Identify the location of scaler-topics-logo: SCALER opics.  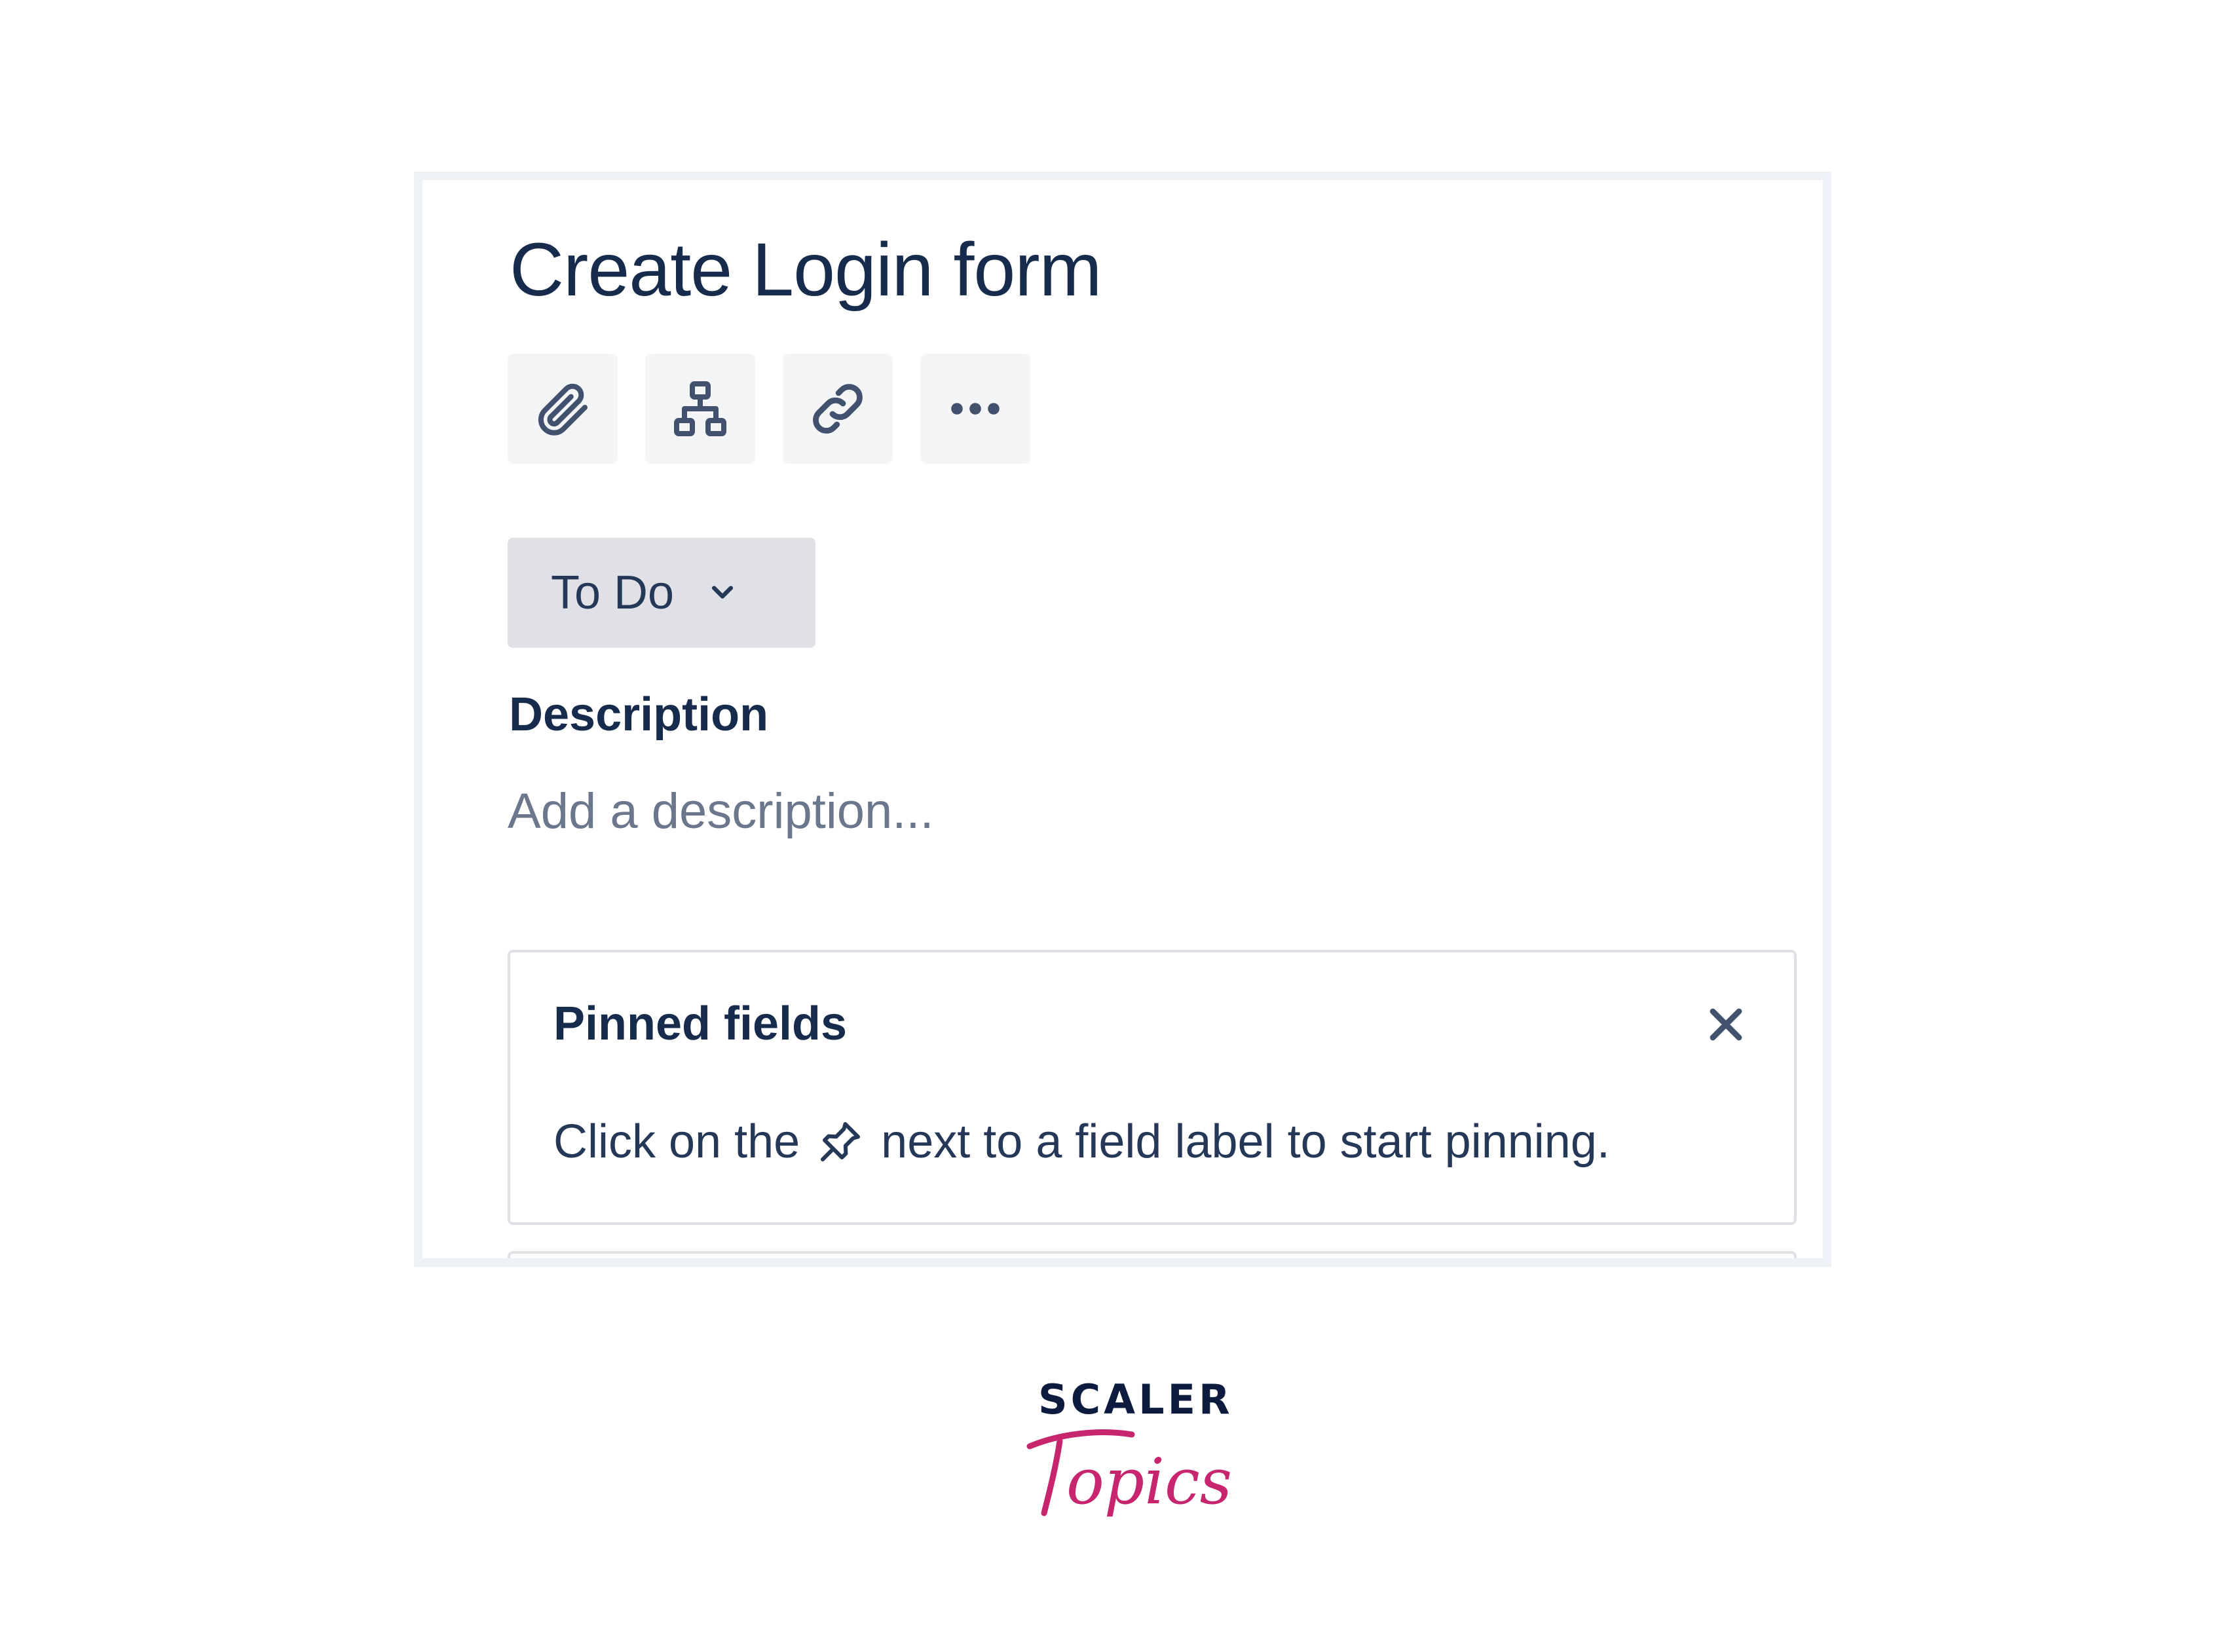
(1126, 1461).